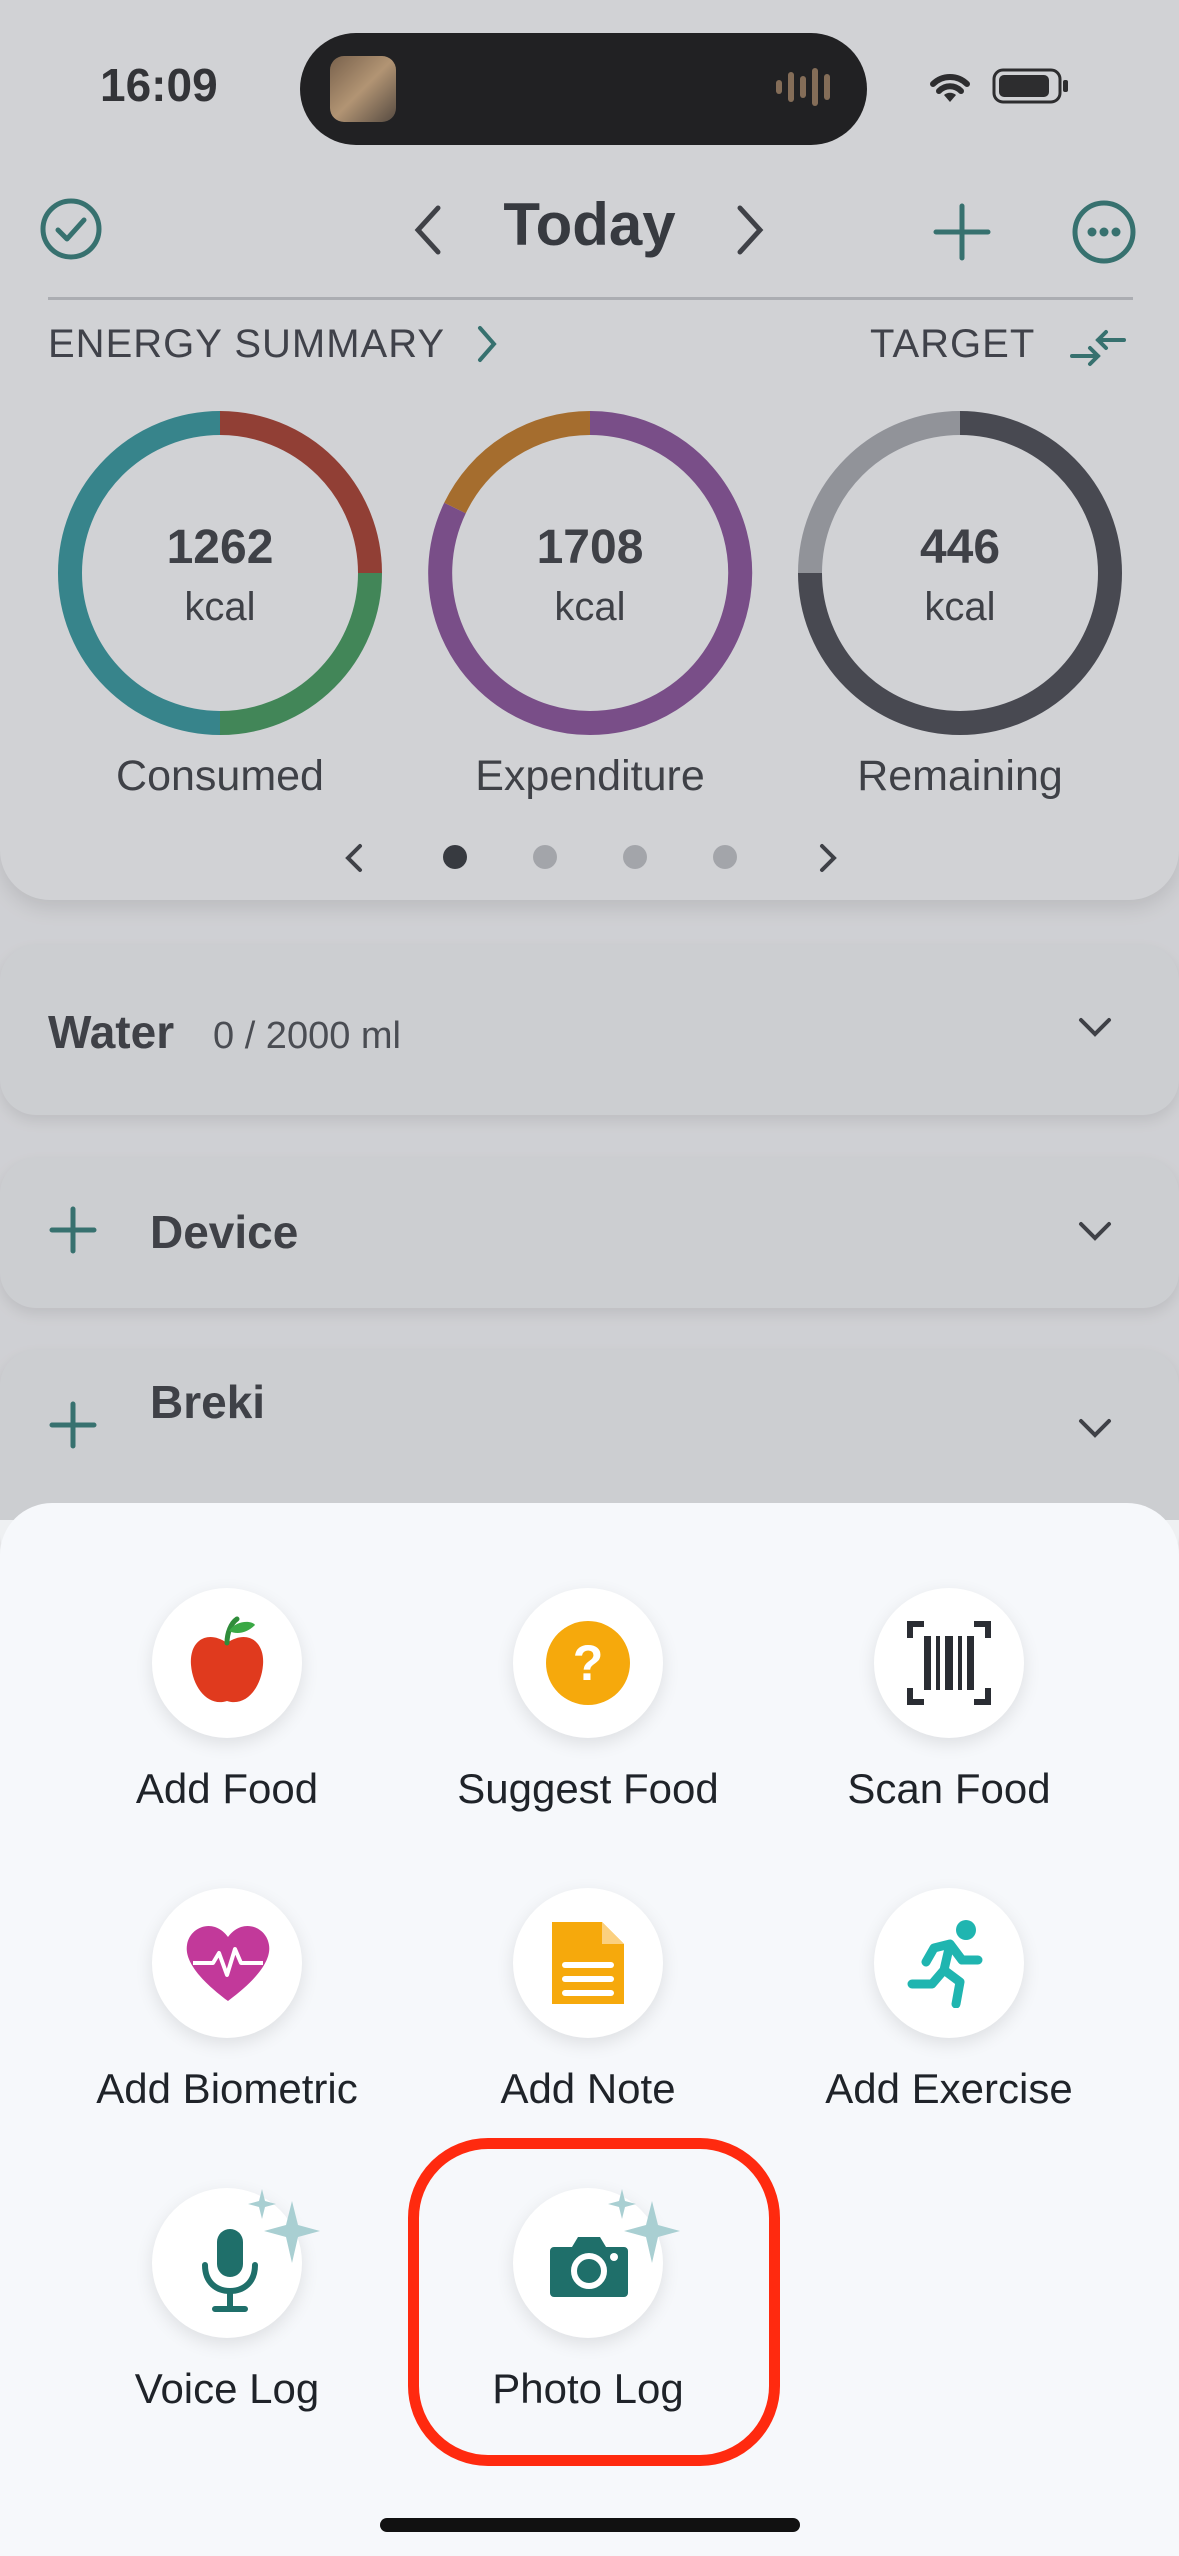  Describe the element at coordinates (945, 1964) in the screenshot. I see `running-icon` at that location.